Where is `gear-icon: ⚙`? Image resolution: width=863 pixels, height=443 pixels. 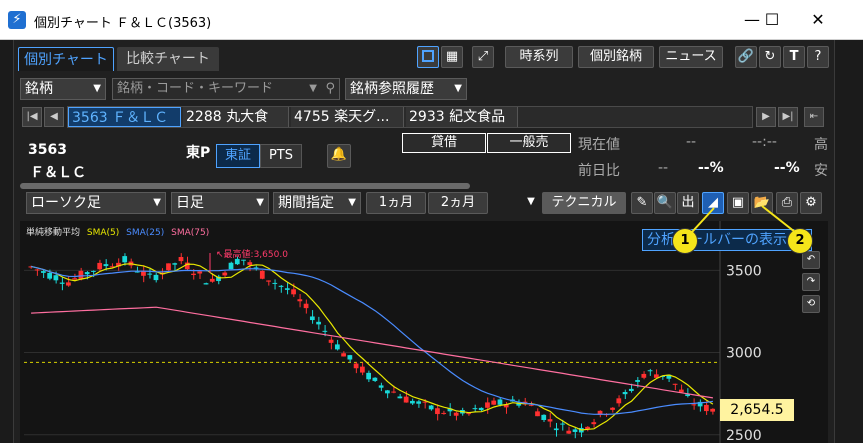
gear-icon: ⚙ is located at coordinates (811, 203).